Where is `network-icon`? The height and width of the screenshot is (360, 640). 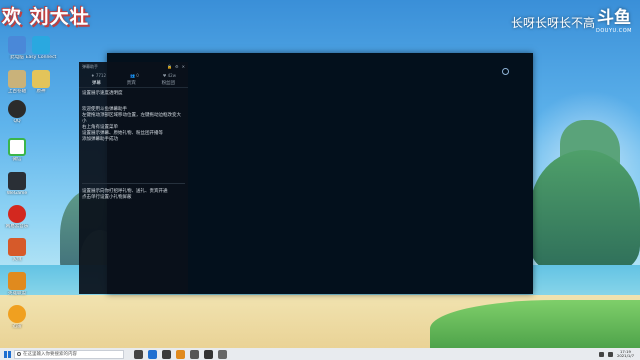
network-icon is located at coordinates (601, 354).